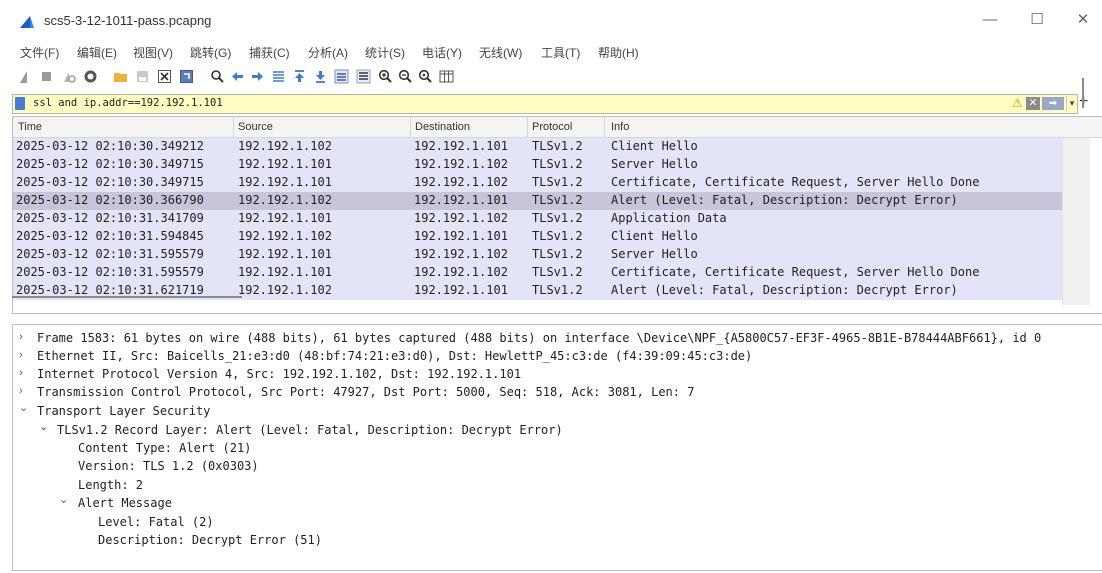 This screenshot has width=1102, height=573. I want to click on bookmark-icon, so click(20, 103).